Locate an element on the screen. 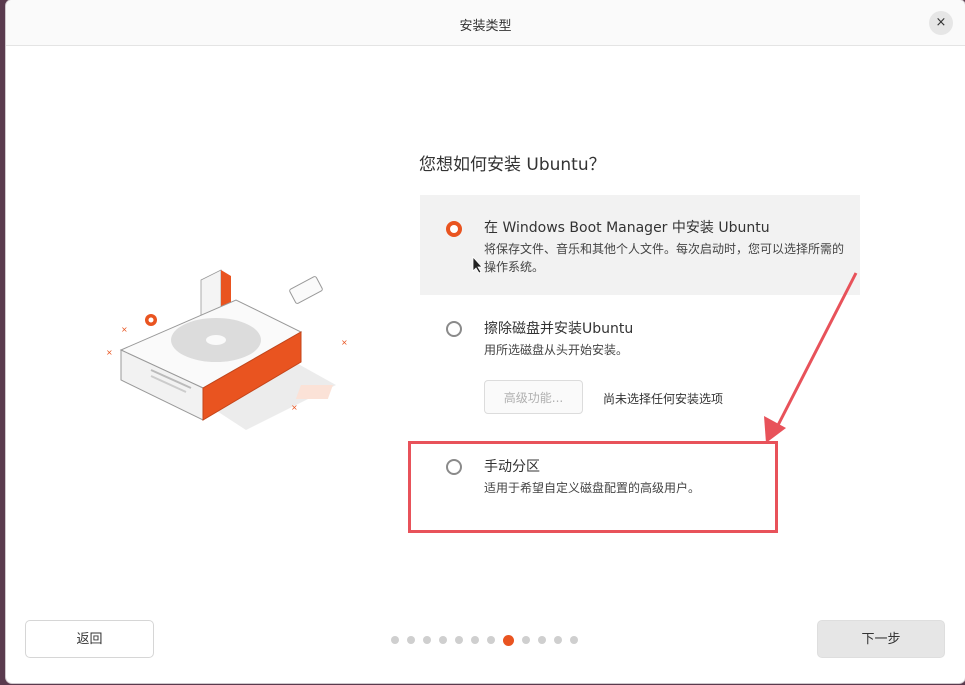 Image resolution: width=965 pixels, height=685 pixels. mouse-cursor-icon is located at coordinates (477, 265).